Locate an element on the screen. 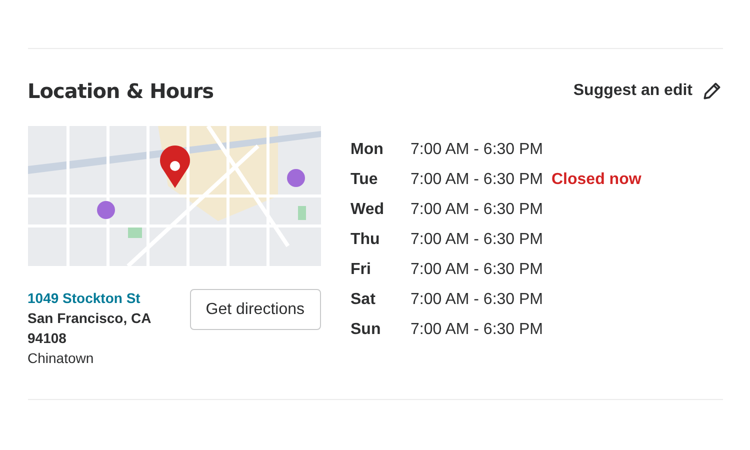  address-line: 94108 is located at coordinates (48, 338).